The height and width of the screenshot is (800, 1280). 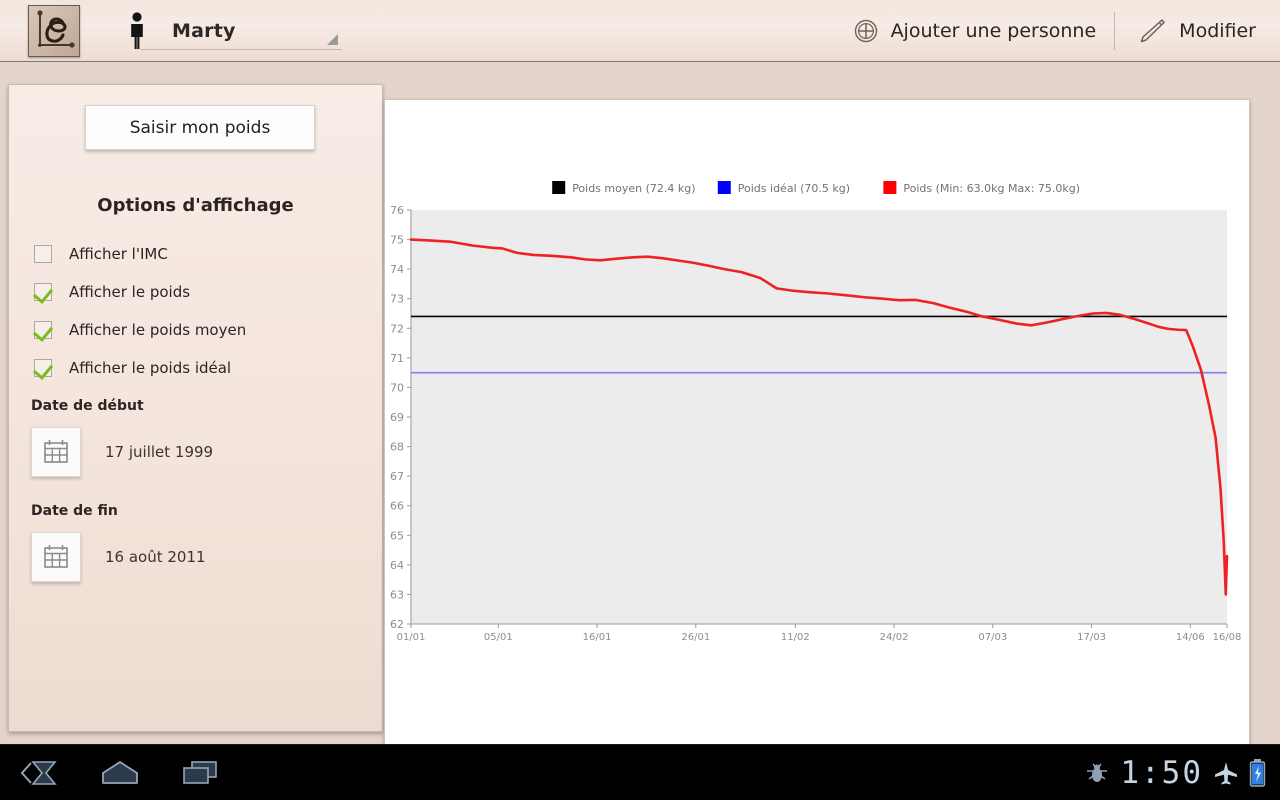 What do you see at coordinates (397, 506) in the screenshot?
I see `svg-text: 66` at bounding box center [397, 506].